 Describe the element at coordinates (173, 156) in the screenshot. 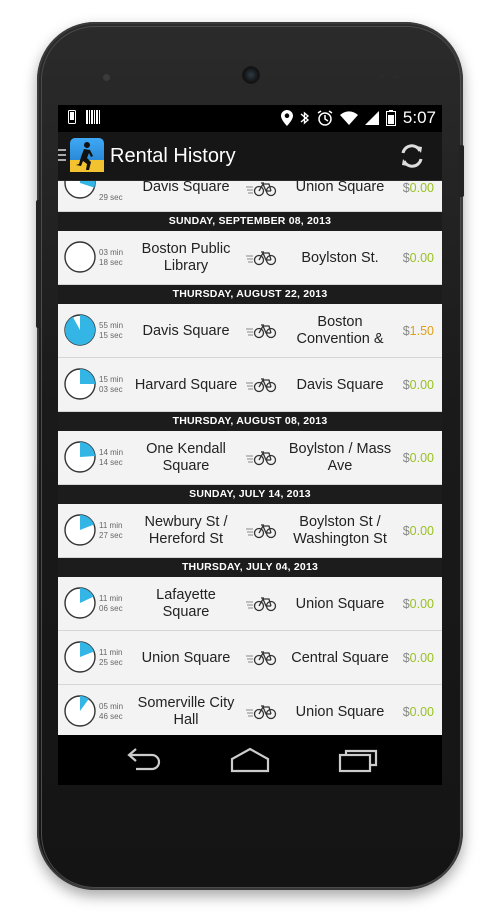

I see `page-title: Rental History` at that location.